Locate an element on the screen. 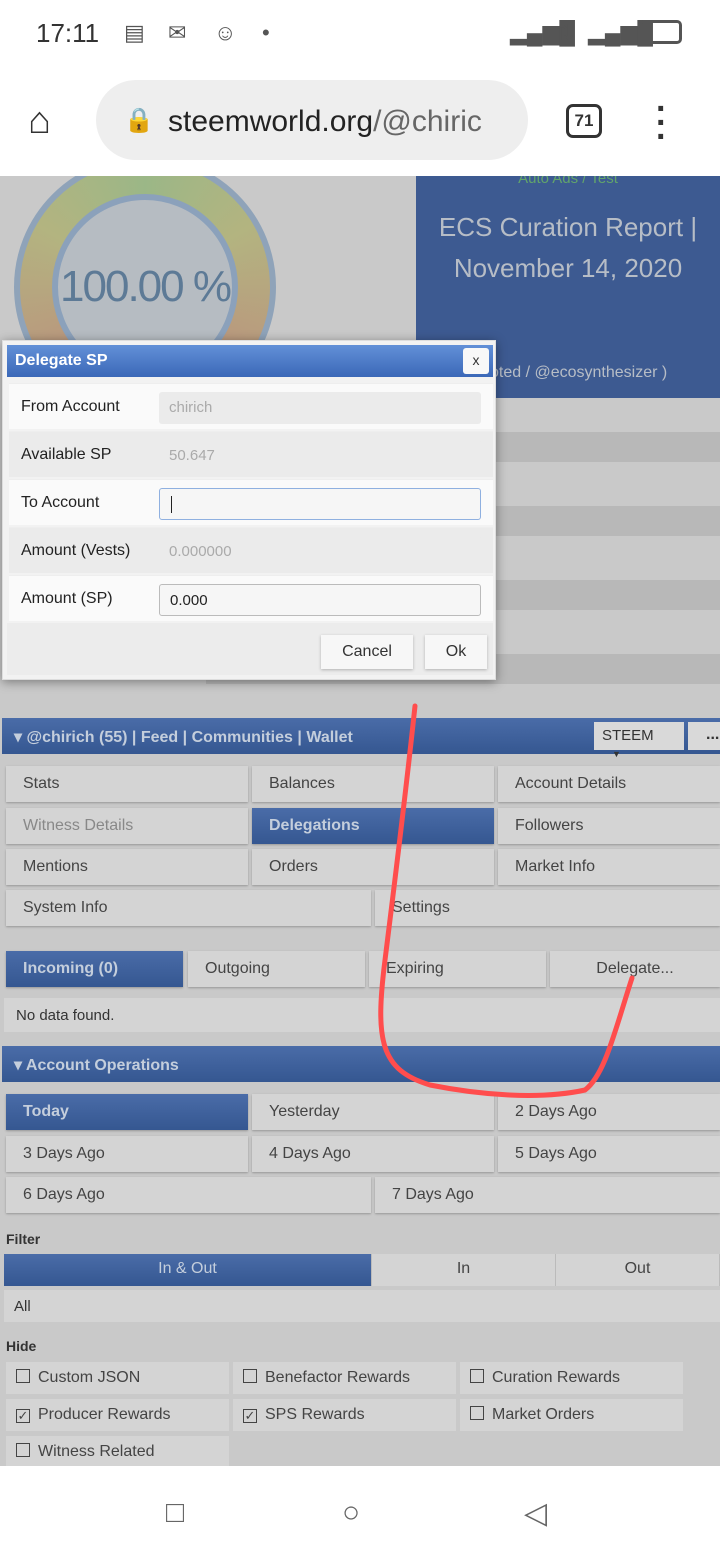 The width and height of the screenshot is (720, 1560). from-account-row: From Account chirich is located at coordinates (251, 406).